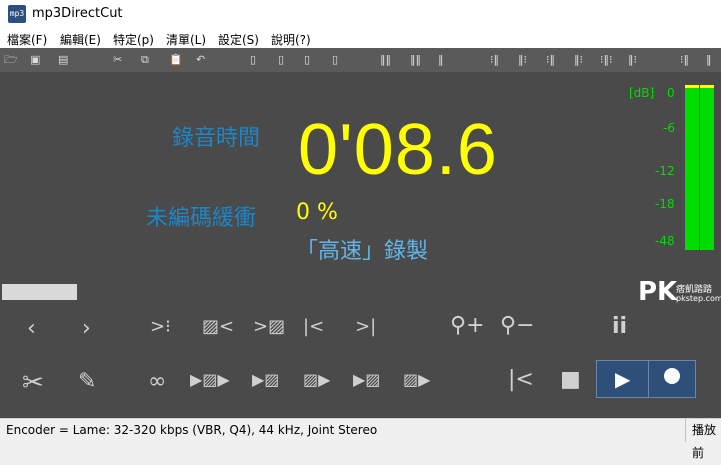  What do you see at coordinates (17, 14) in the screenshot?
I see `app-icon: mp3` at bounding box center [17, 14].